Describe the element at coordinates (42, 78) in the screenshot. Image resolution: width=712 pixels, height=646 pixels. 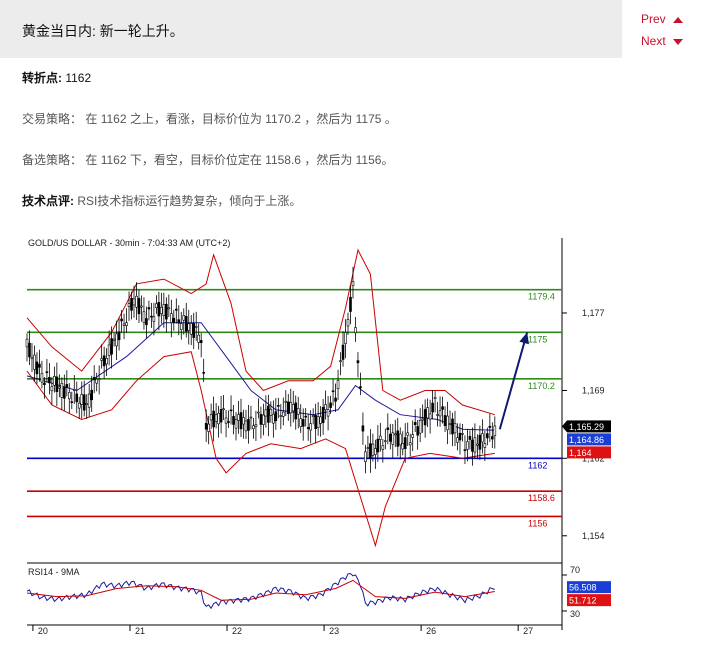
I see `pivot-label: 转折点:` at that location.